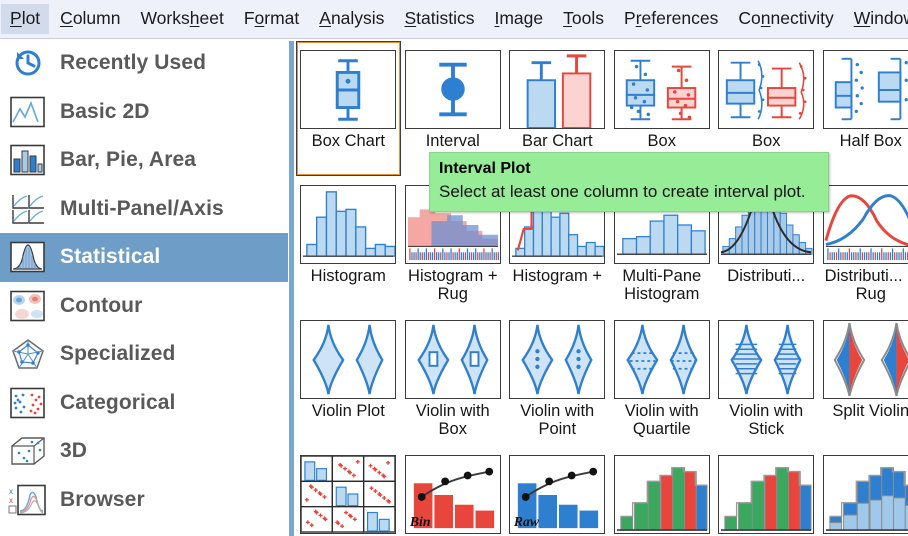  I want to click on sidebar-item-label: Contour, so click(101, 305).